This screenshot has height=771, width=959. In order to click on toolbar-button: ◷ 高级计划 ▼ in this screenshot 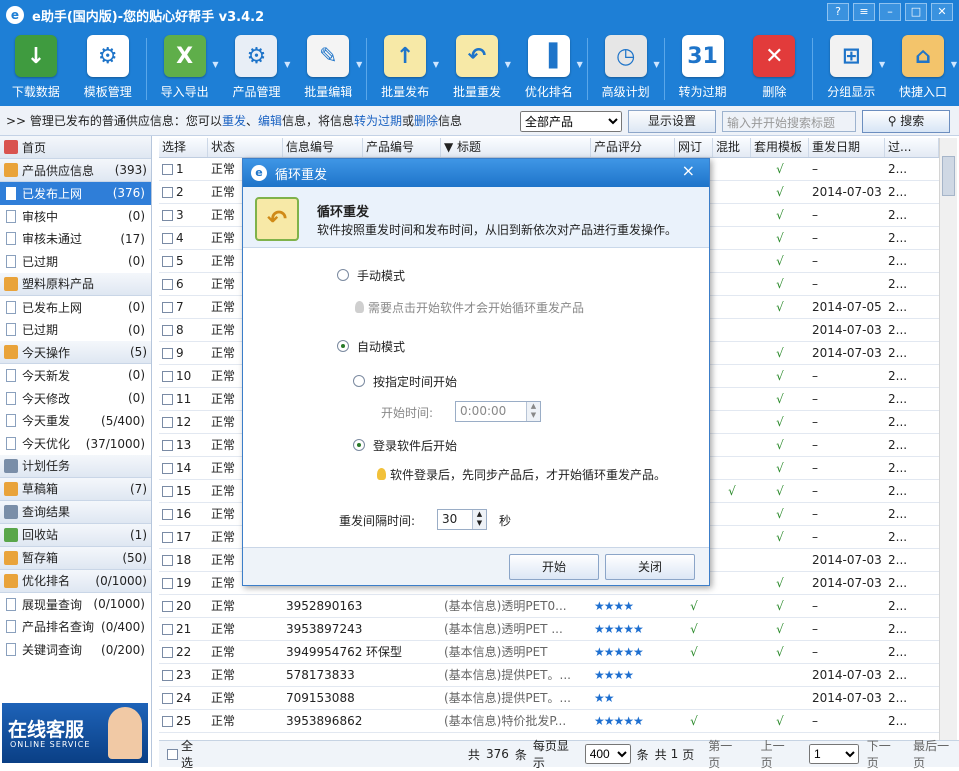, I will do `click(626, 65)`.